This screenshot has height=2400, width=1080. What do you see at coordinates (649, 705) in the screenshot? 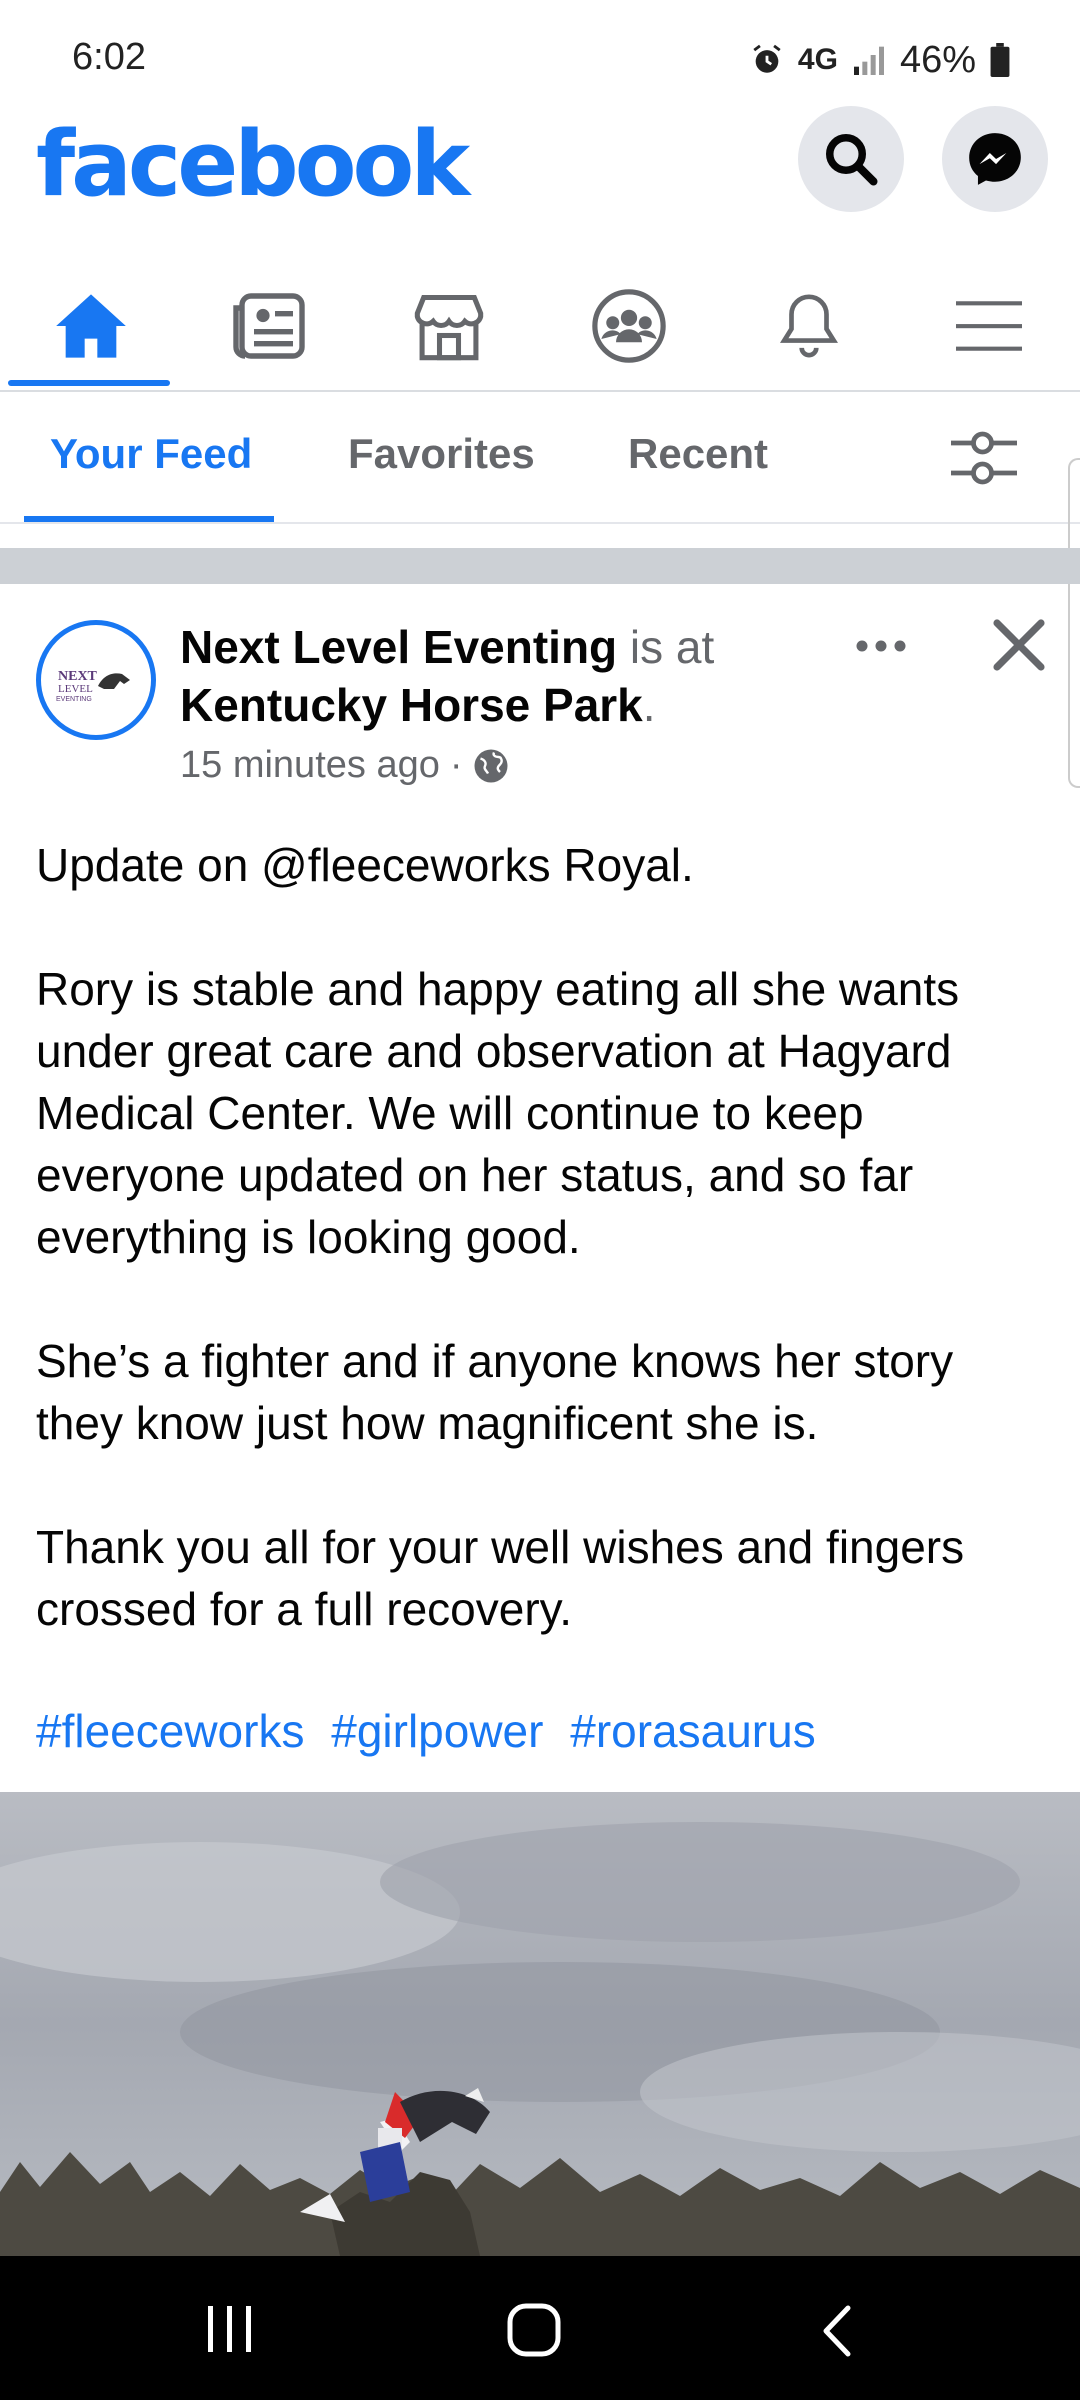
I see `post-location-suffix: .` at bounding box center [649, 705].